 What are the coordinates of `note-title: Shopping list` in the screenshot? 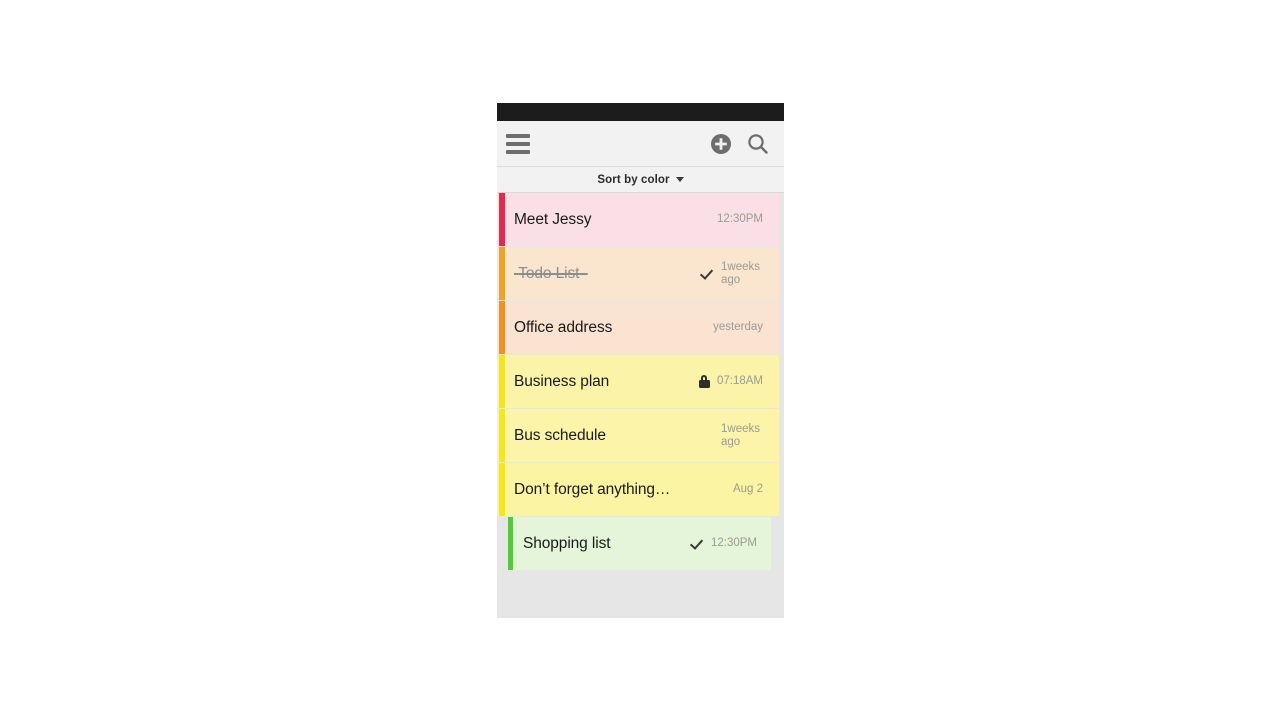 It's located at (567, 543).